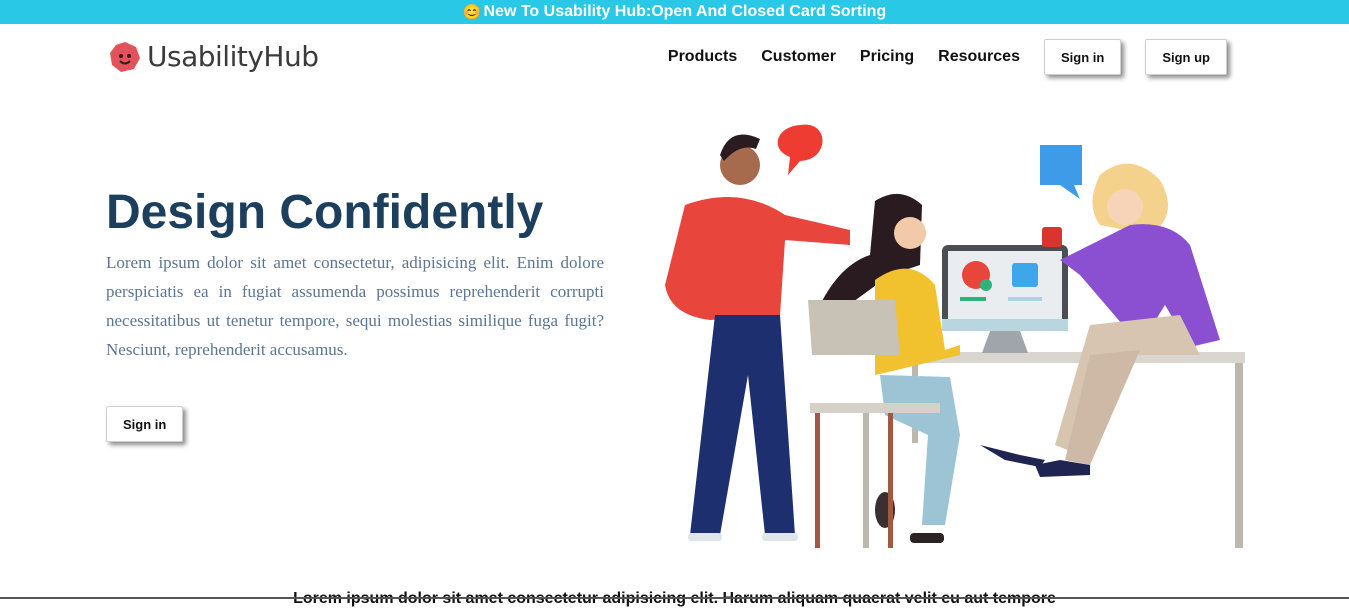 The image size is (1349, 608). What do you see at coordinates (125, 56) in the screenshot?
I see `smiley-blob-icon` at bounding box center [125, 56].